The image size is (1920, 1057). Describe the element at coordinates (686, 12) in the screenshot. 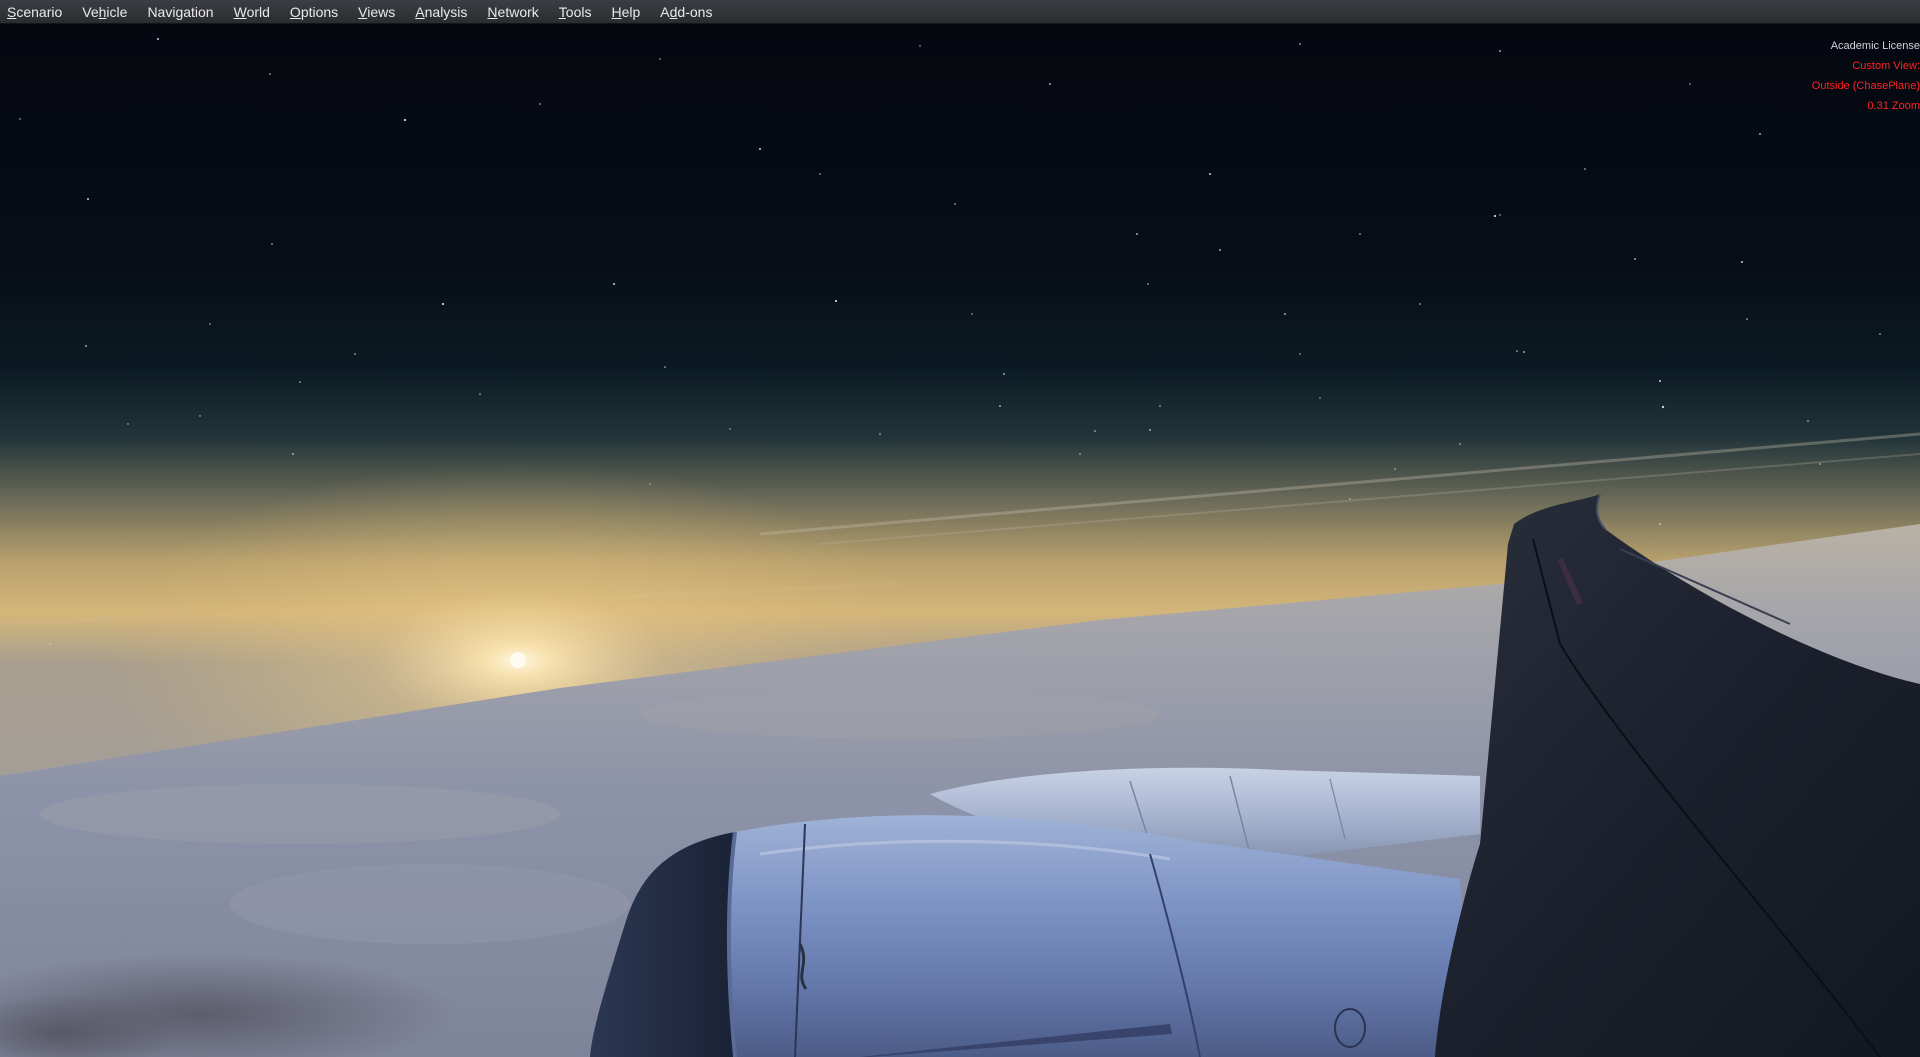

I see `menu-add-ons: Add-ons` at that location.